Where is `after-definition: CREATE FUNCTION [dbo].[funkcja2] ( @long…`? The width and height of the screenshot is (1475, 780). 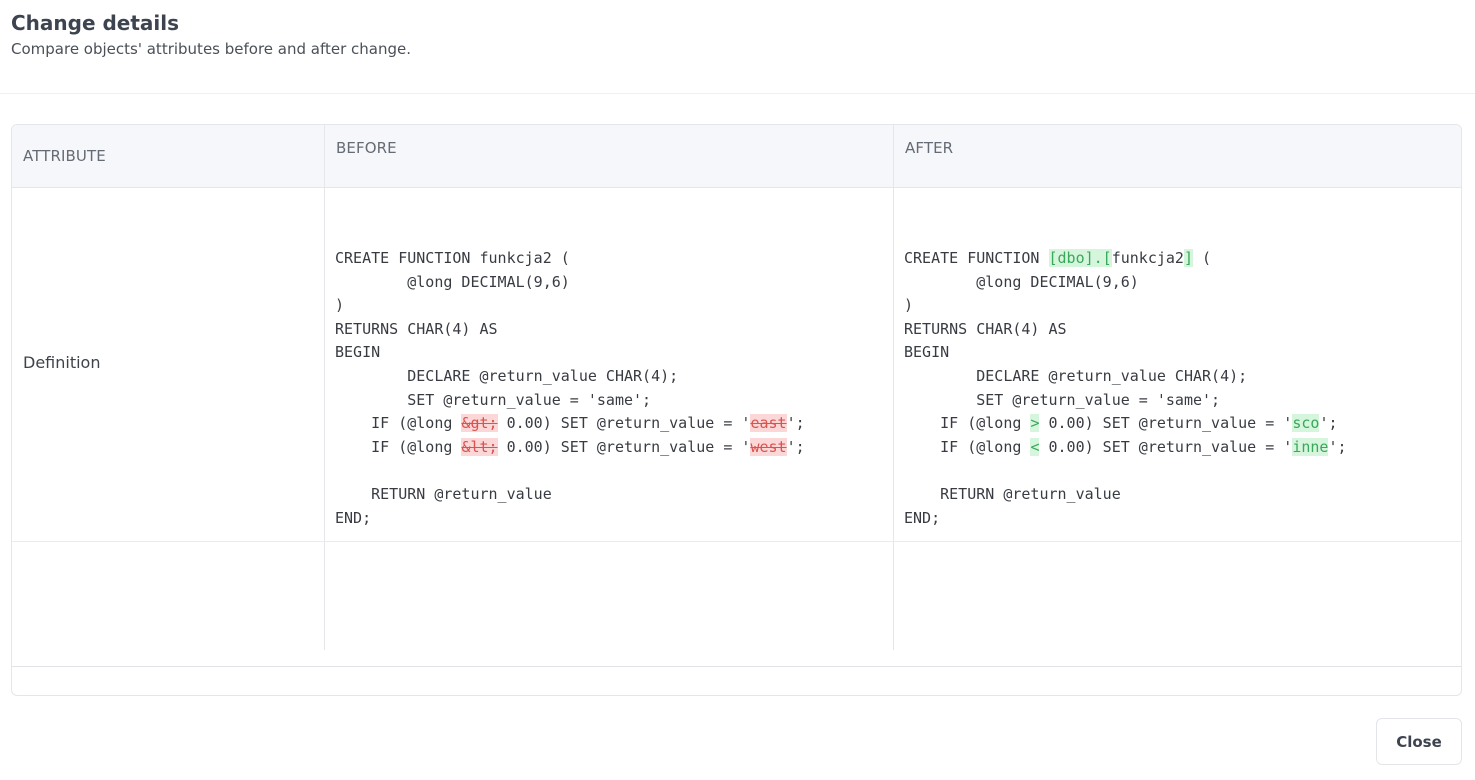 after-definition: CREATE FUNCTION [dbo].[funkcja2] ( @long… is located at coordinates (1125, 388).